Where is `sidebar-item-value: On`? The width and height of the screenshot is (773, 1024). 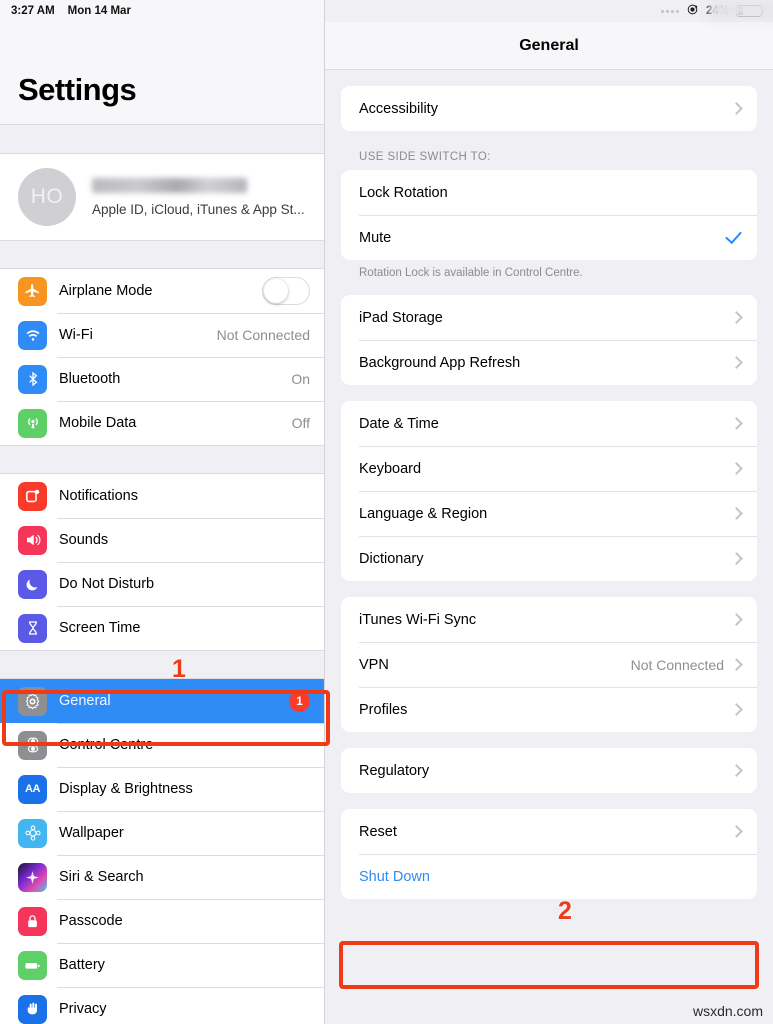
sidebar-item-value: On is located at coordinates (300, 379).